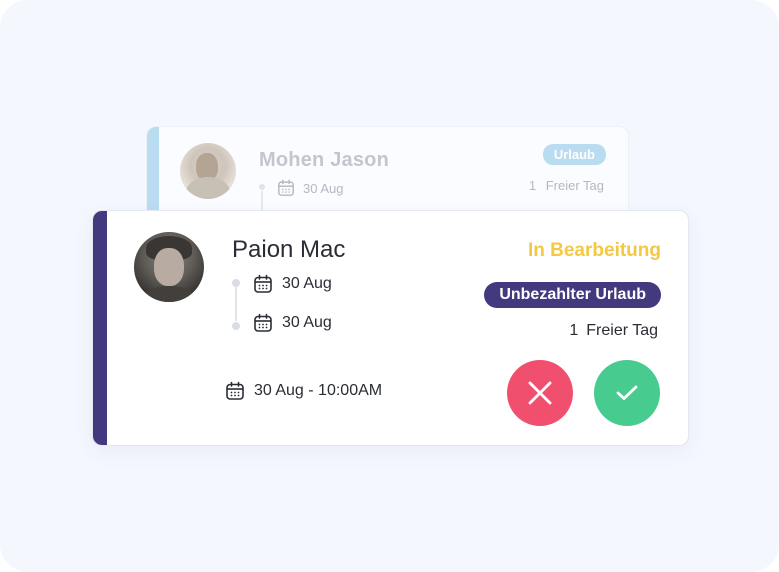 Image resolution: width=779 pixels, height=572 pixels. I want to click on card-accent-stripe, so click(100, 328).